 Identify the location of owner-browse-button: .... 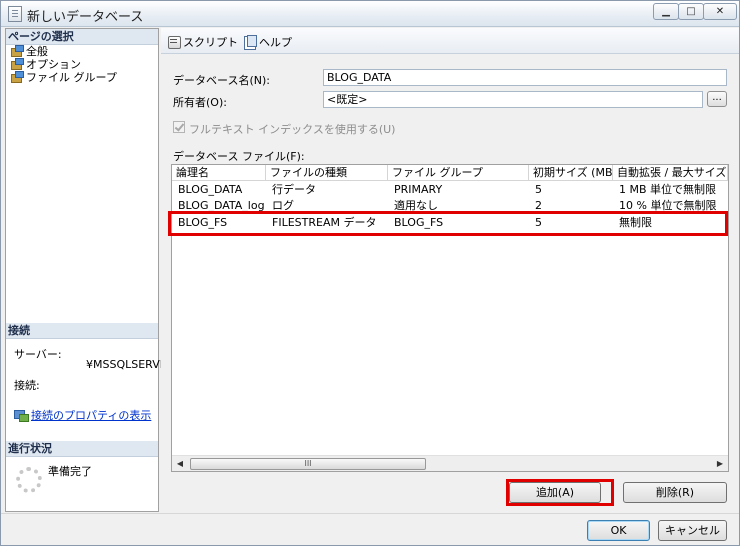
(717, 99).